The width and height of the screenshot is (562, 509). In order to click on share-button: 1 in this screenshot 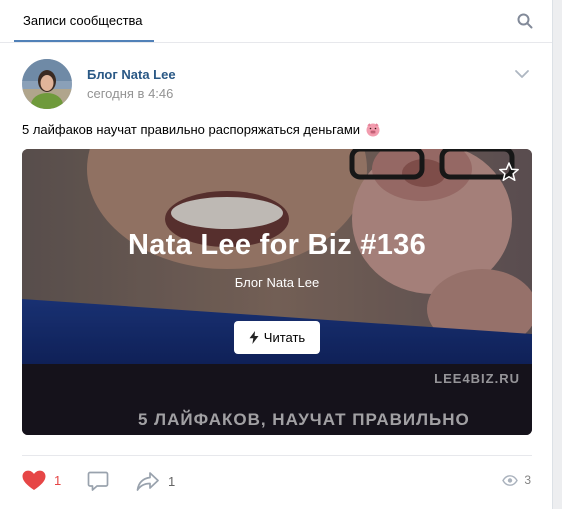, I will do `click(155, 481)`.